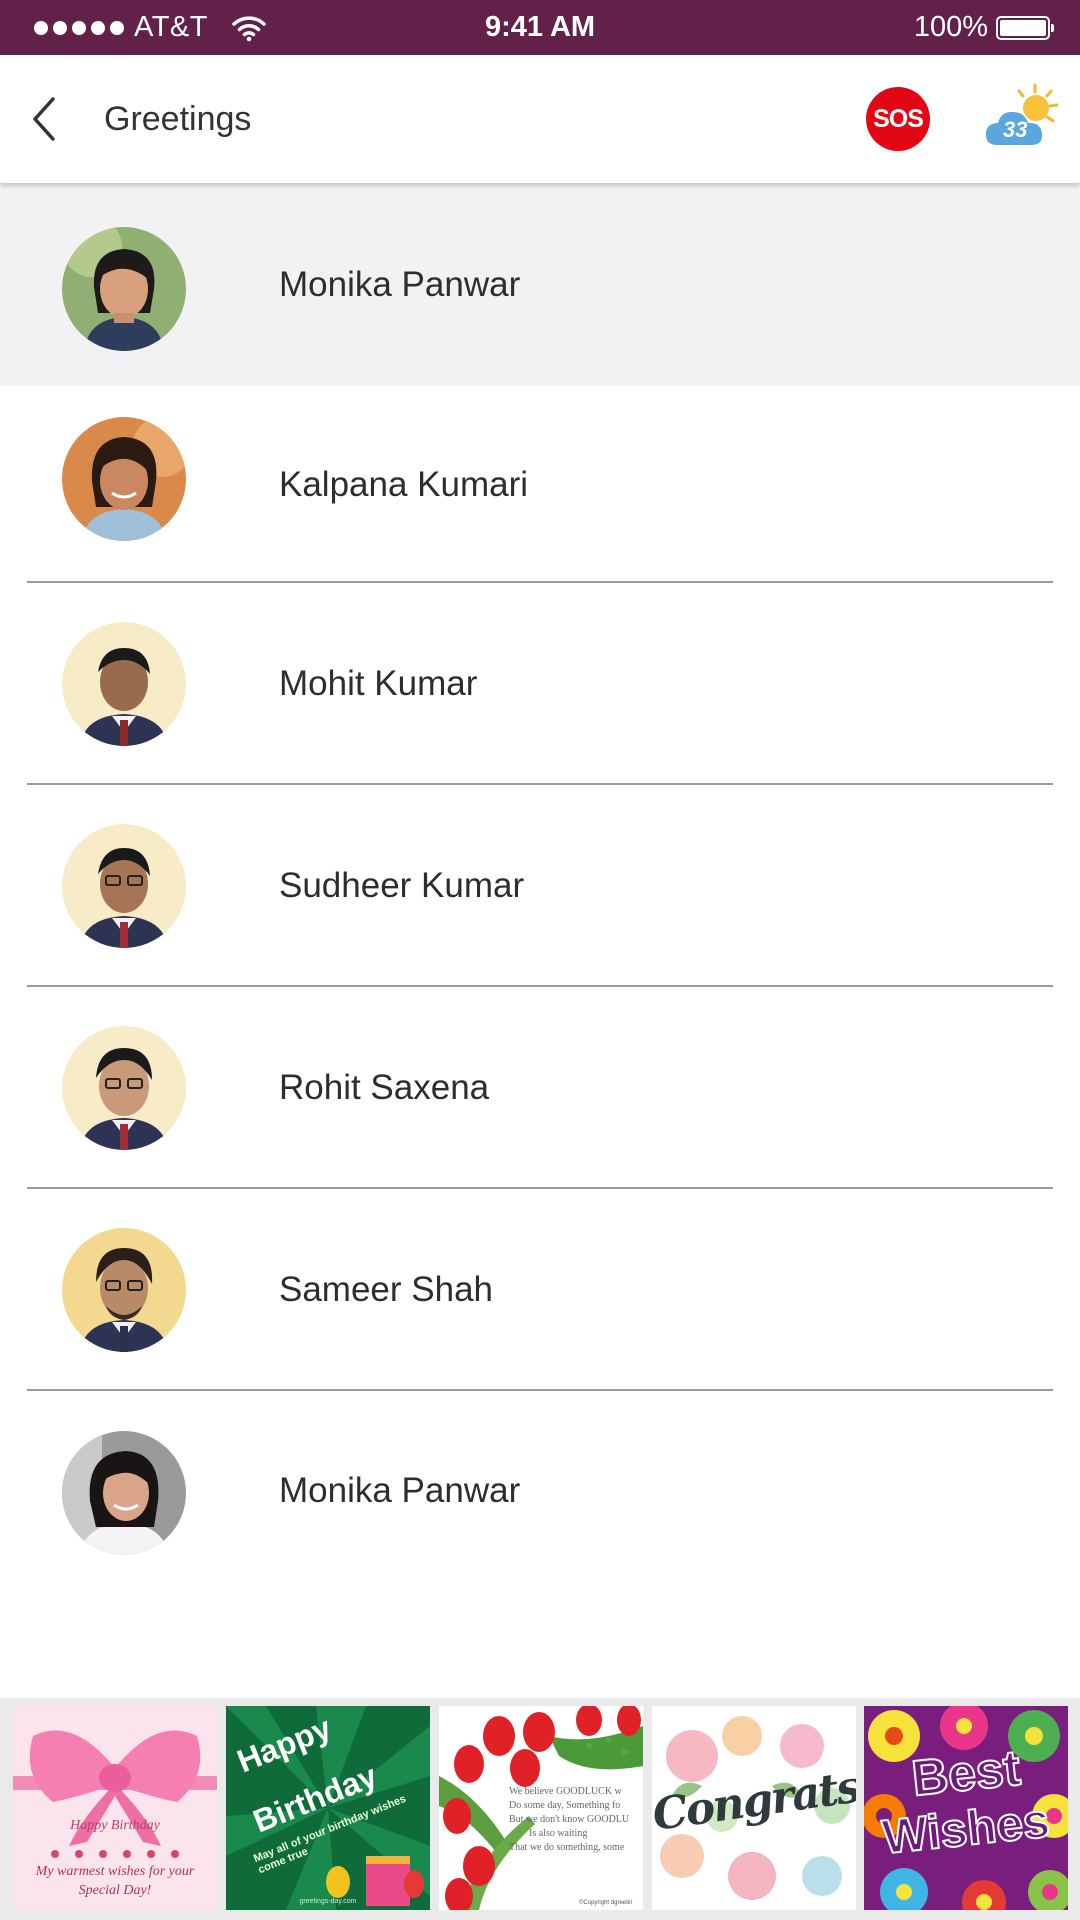 The width and height of the screenshot is (1080, 1920). I want to click on chevron-left-icon, so click(44, 119).